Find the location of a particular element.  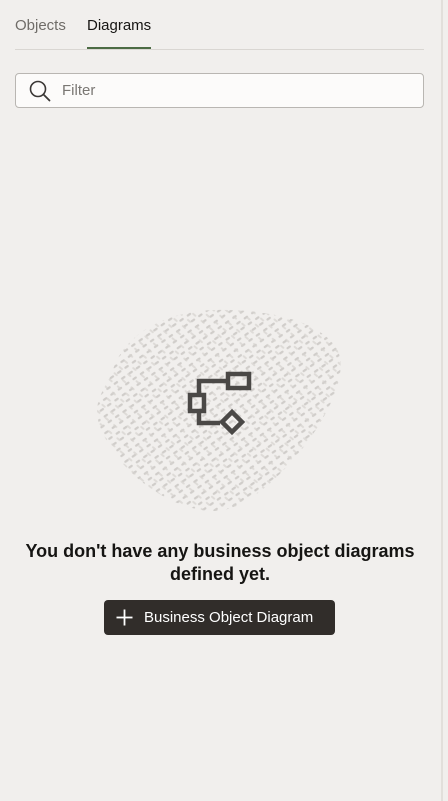

empty-state-illustration is located at coordinates (219, 410).